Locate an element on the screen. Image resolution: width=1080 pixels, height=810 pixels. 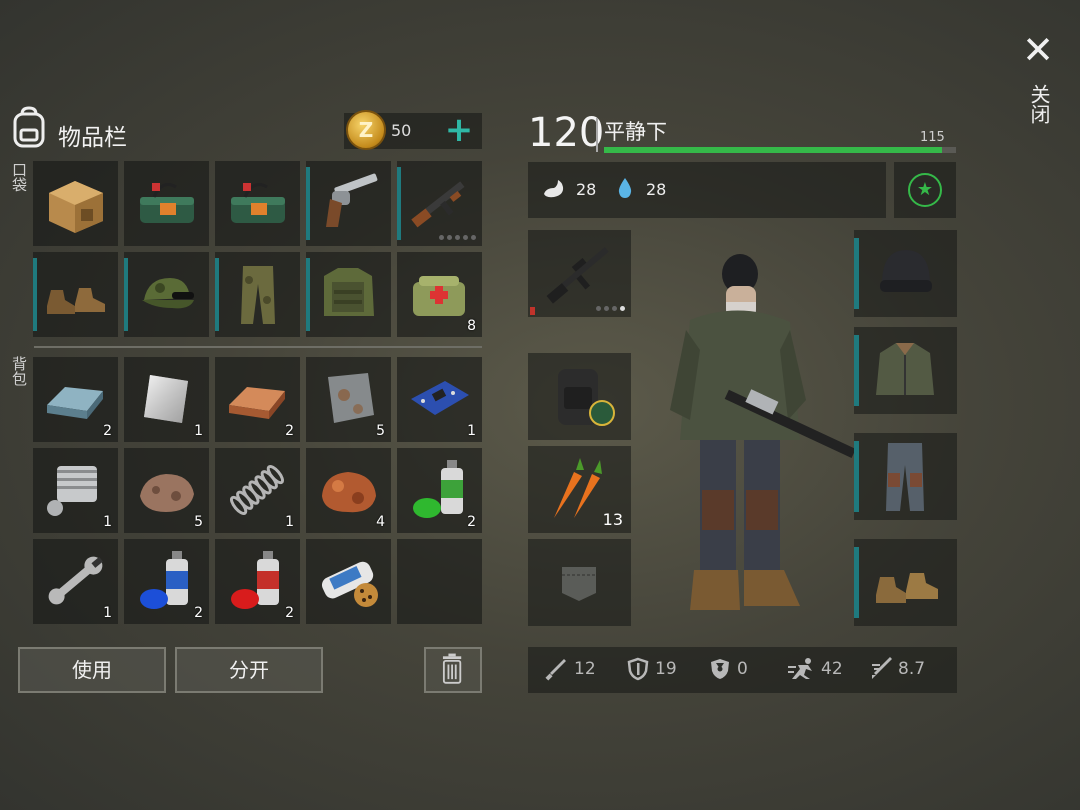
trash-icon is located at coordinates (452, 668).